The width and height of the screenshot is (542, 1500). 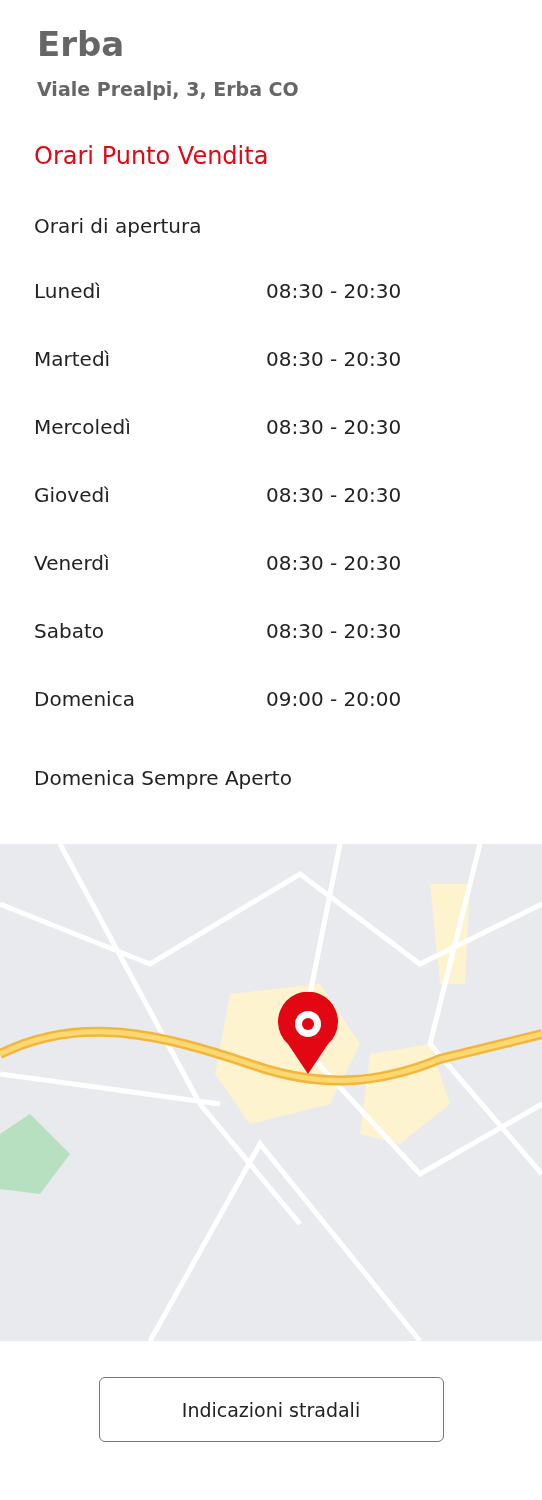 What do you see at coordinates (152, 156) in the screenshot?
I see `section-heading: Orari Punto Vendita` at bounding box center [152, 156].